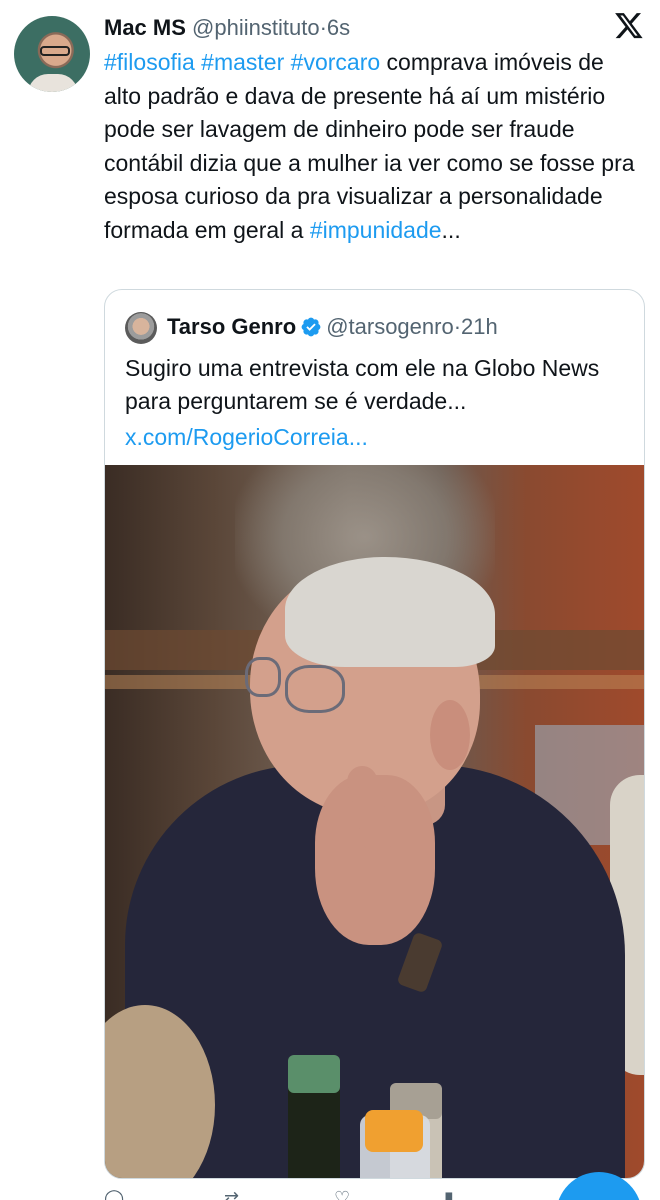 Image resolution: width=660 pixels, height=1200 pixels. Describe the element at coordinates (390, 612) in the screenshot. I see `photo-person-hair` at that location.